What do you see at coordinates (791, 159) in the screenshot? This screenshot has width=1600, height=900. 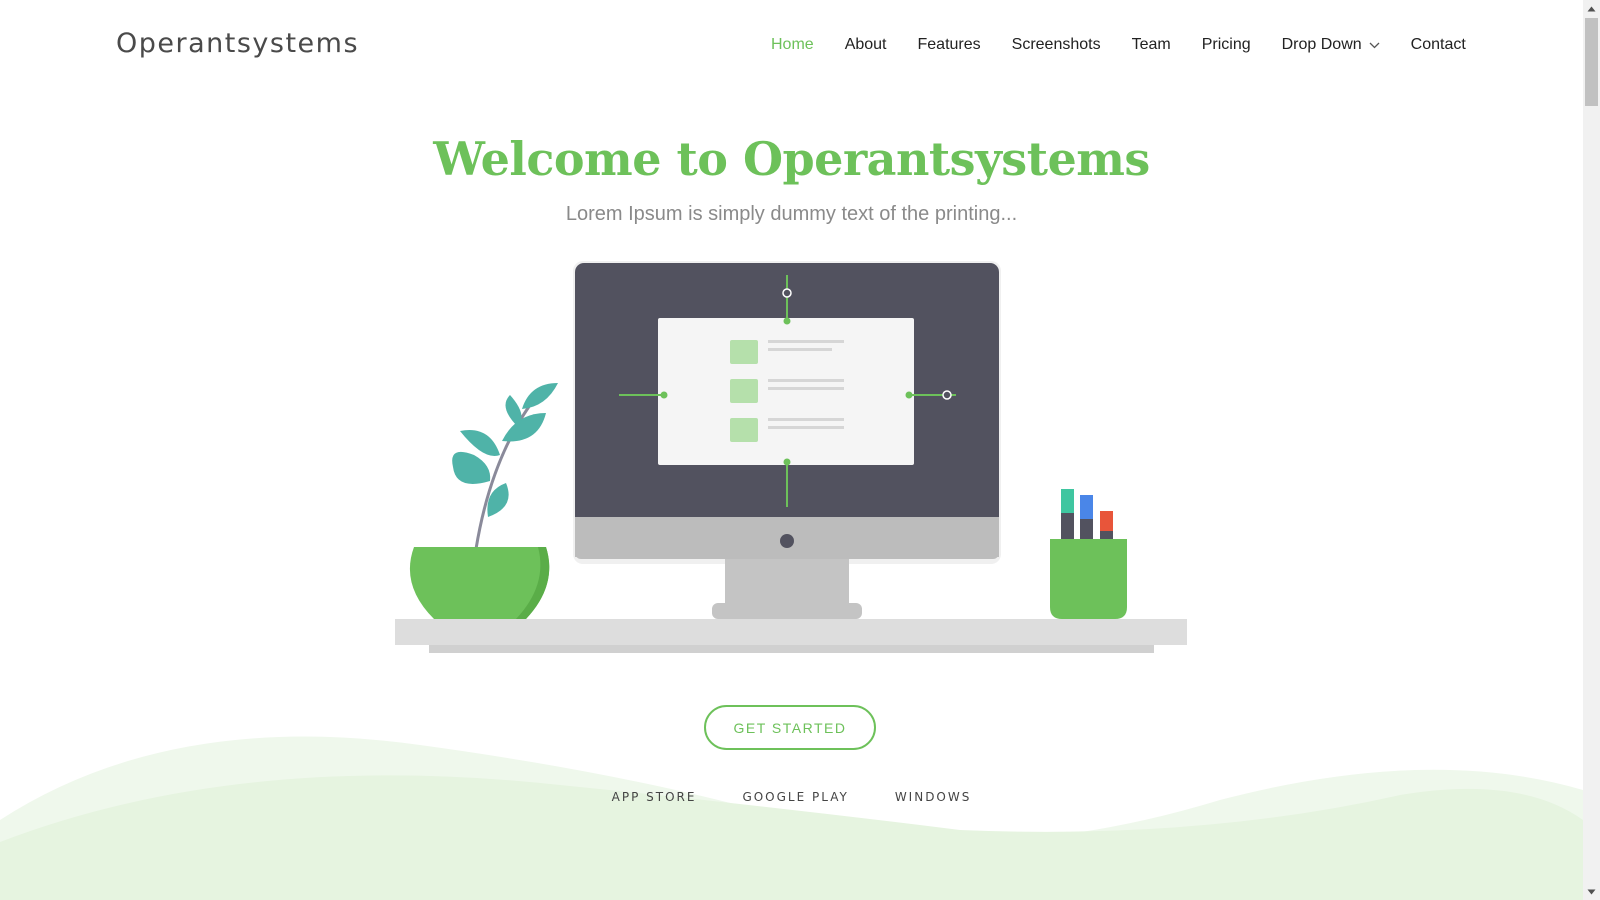 I see `hero-title: Welcome to Operantsystems` at bounding box center [791, 159].